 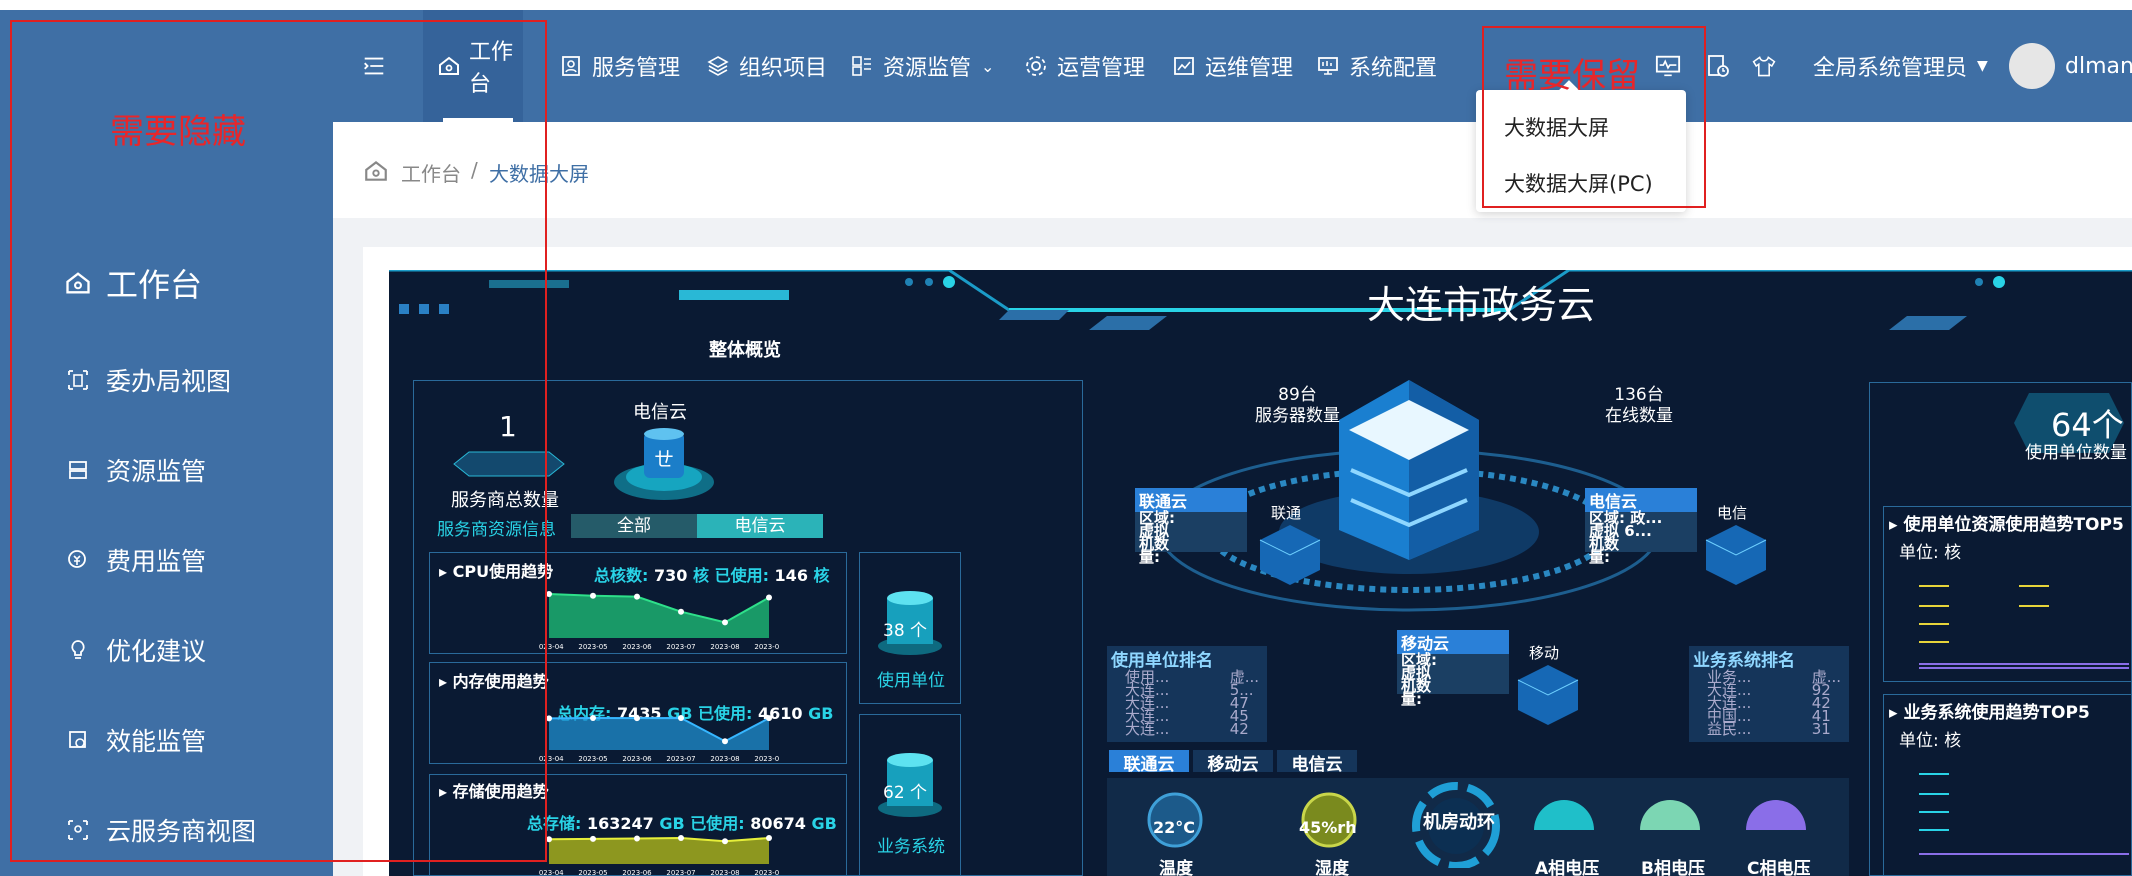 I want to click on report-icon, so click(x=1718, y=66).